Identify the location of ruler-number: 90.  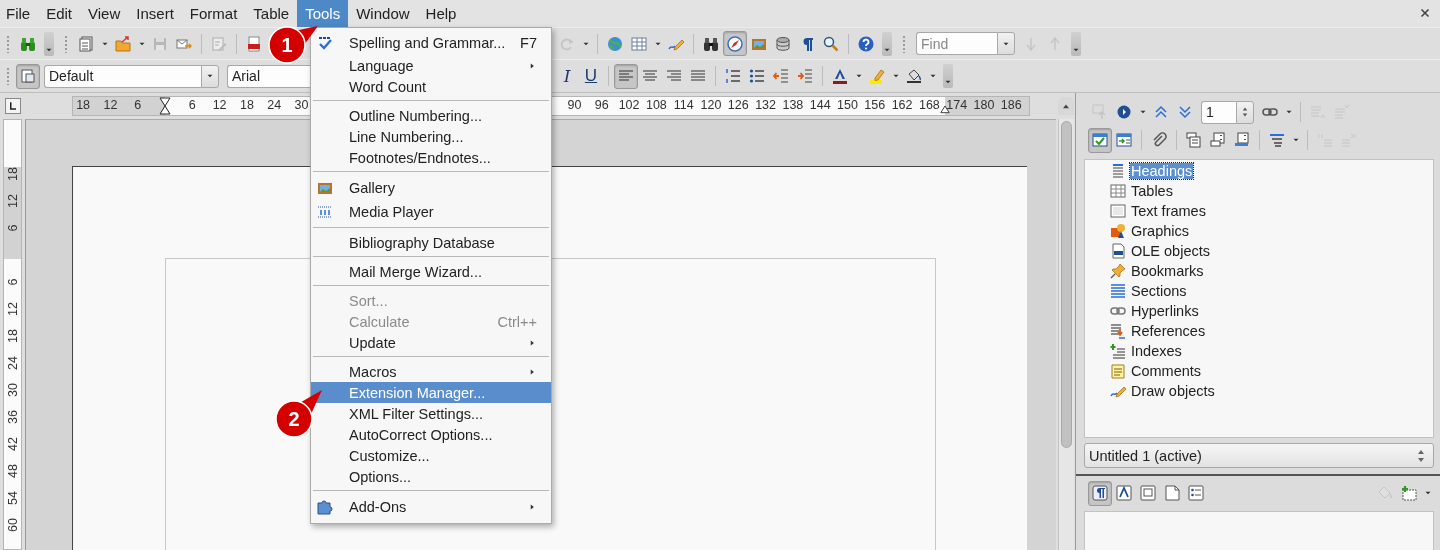
(574, 105).